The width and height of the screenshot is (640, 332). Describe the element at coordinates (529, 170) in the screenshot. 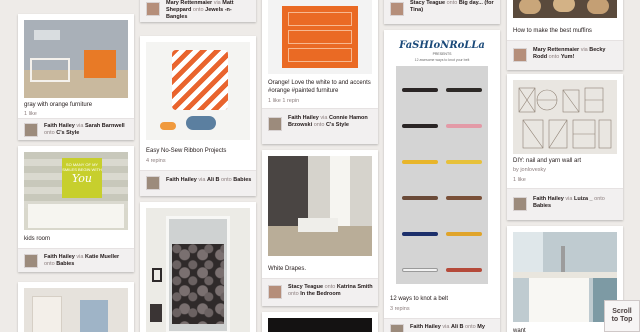

I see `pin-byline: by jonlovesky` at that location.